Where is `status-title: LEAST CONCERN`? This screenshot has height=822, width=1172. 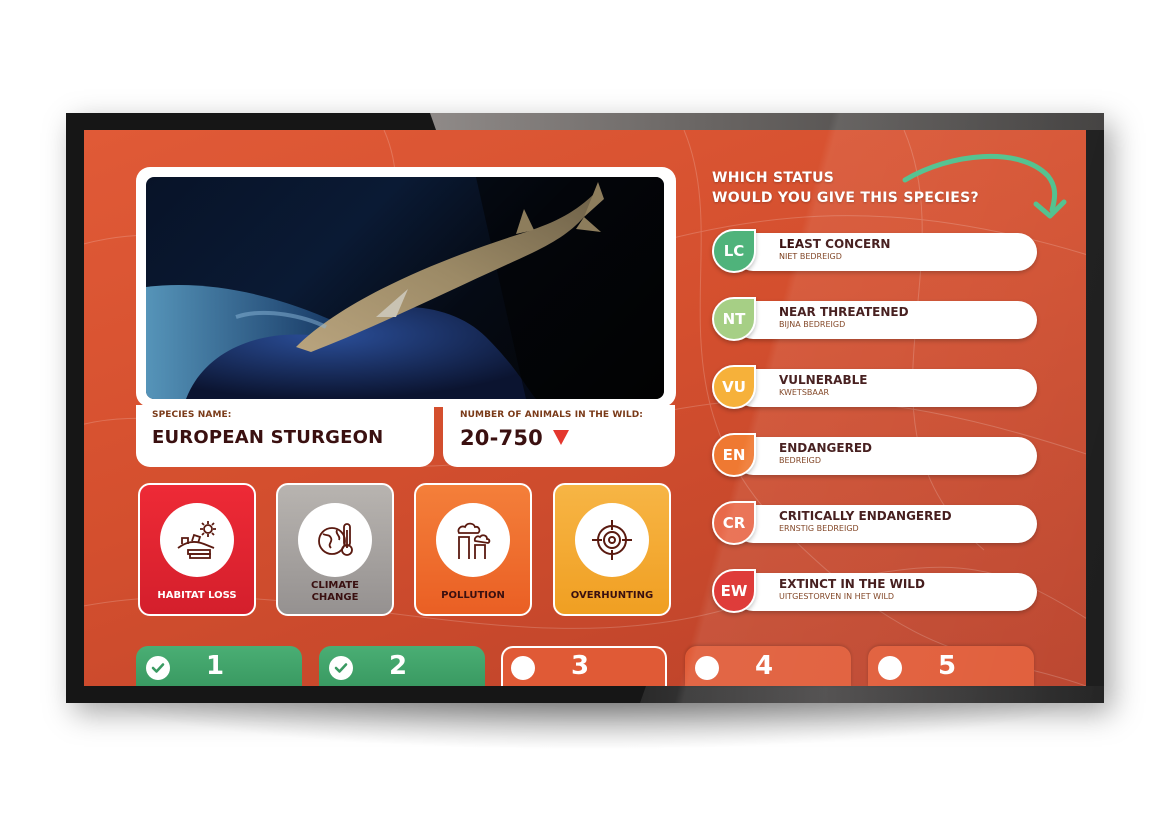
status-title: LEAST CONCERN is located at coordinates (835, 244).